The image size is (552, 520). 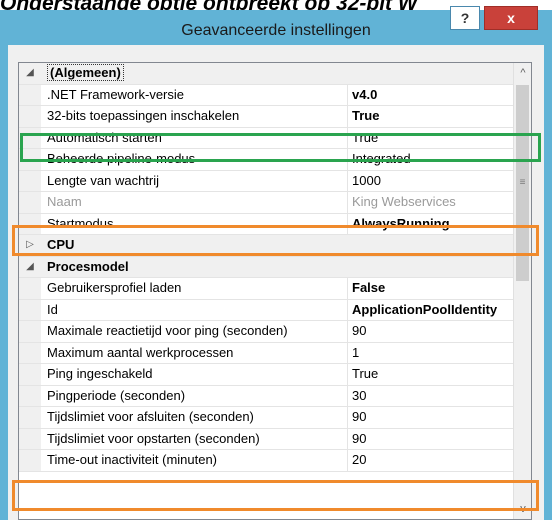 I want to click on property-row: Startmodus AlwaysRunning, so click(x=266, y=224).